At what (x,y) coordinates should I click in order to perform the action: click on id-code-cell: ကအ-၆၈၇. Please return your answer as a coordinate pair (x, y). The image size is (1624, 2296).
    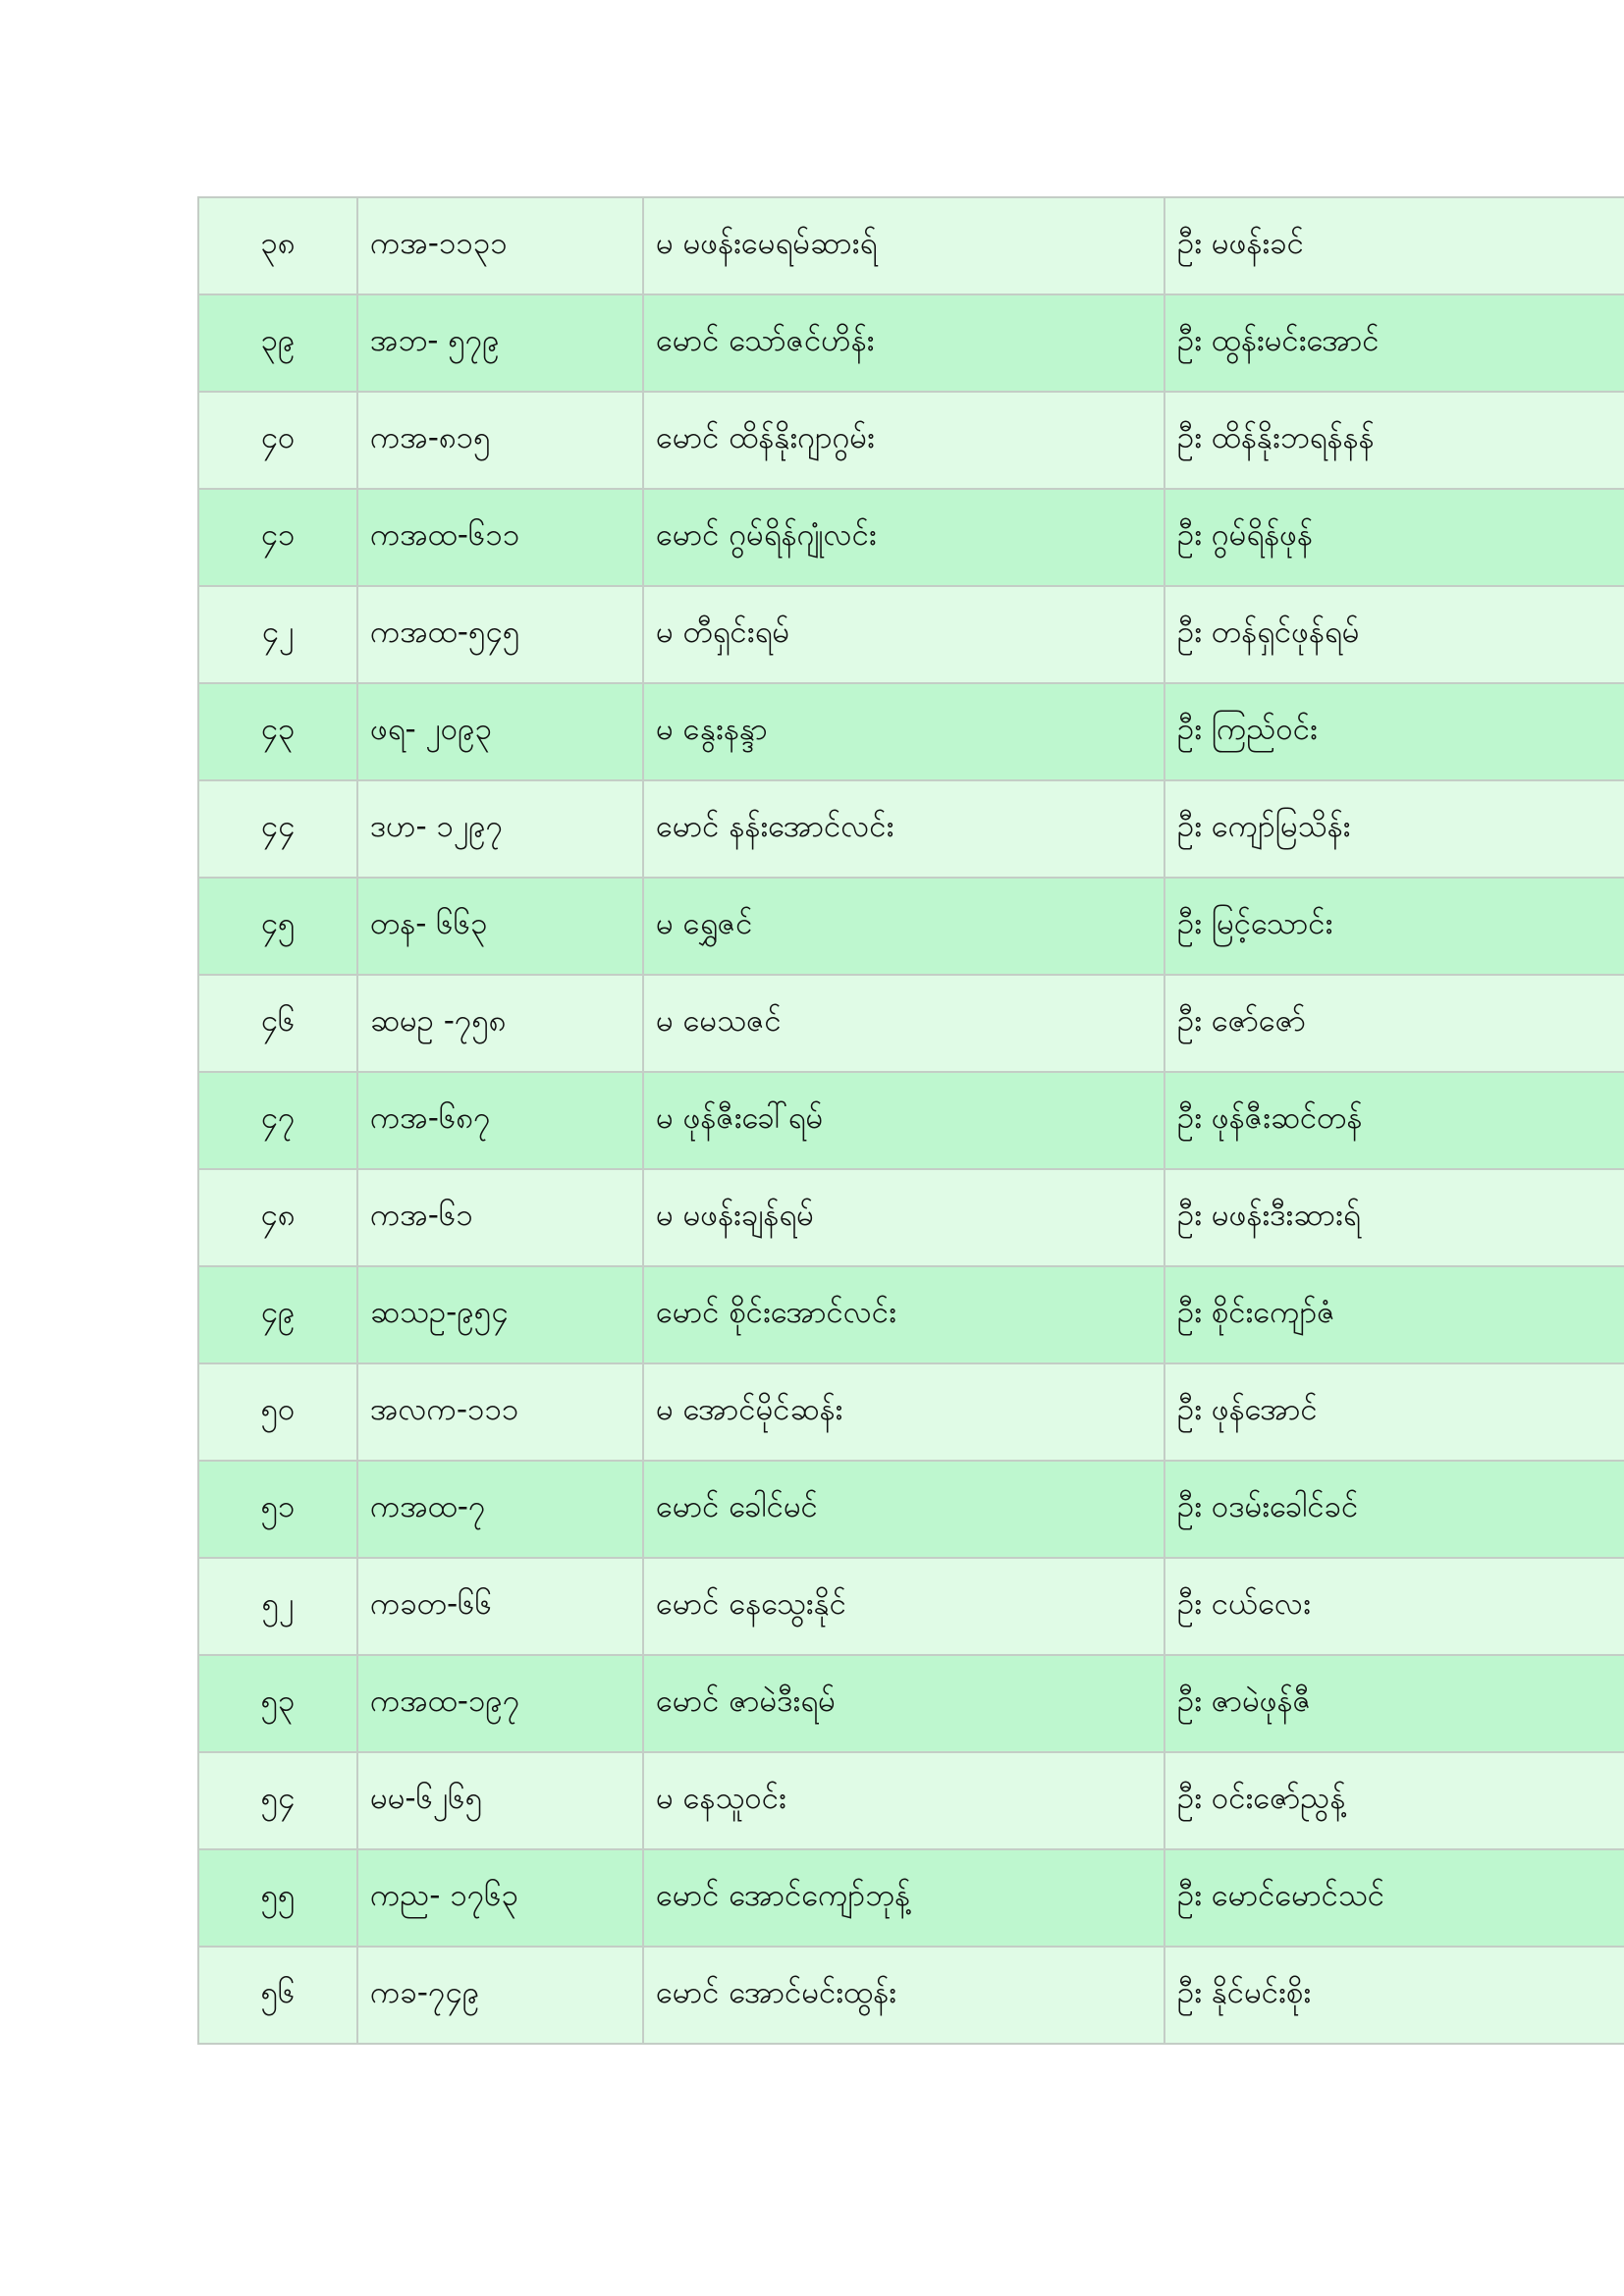
    Looking at the image, I should click on (500, 1120).